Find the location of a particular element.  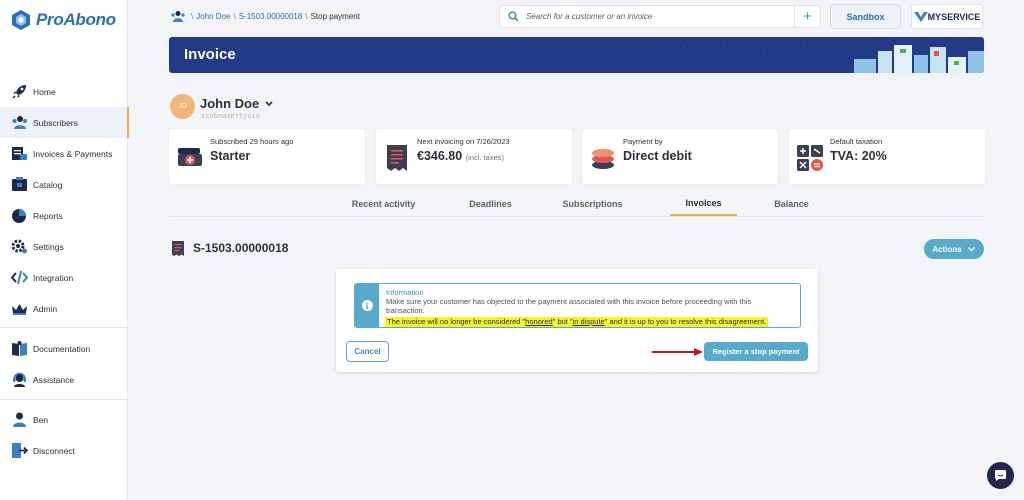

plus-icon: + is located at coordinates (807, 16).